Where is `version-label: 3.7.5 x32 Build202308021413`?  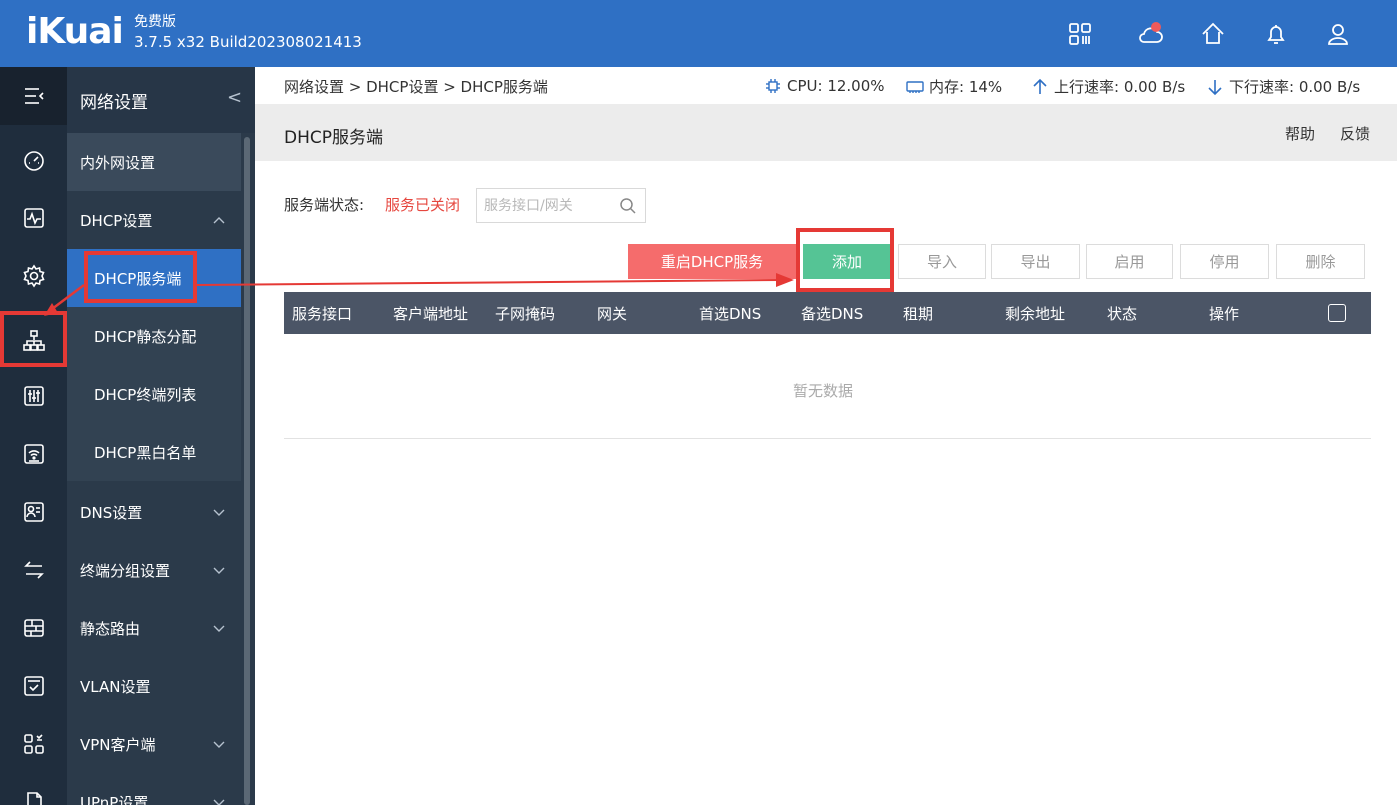 version-label: 3.7.5 x32 Build202308021413 is located at coordinates (248, 42).